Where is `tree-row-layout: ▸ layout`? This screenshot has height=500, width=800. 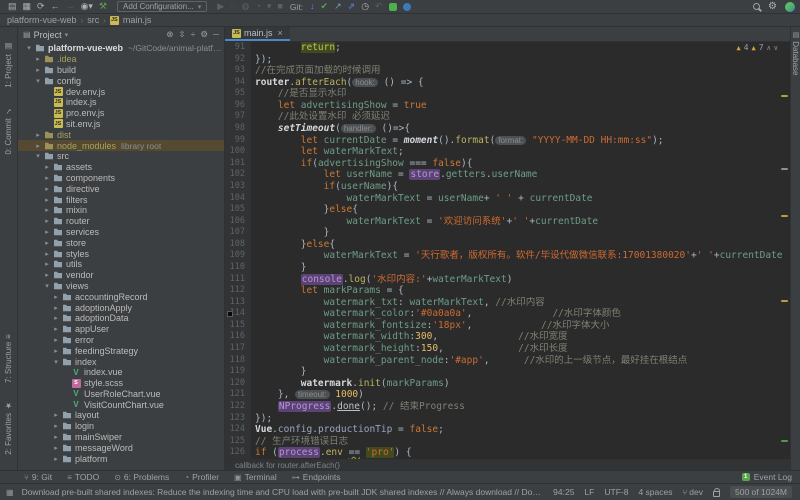
tree-row-layout: ▸ layout is located at coordinates (121, 415).